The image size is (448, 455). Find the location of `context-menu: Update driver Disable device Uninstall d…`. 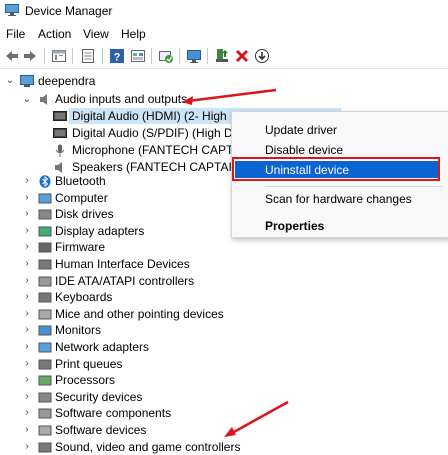

context-menu: Update driver Disable device Uninstall d… is located at coordinates (339, 174).